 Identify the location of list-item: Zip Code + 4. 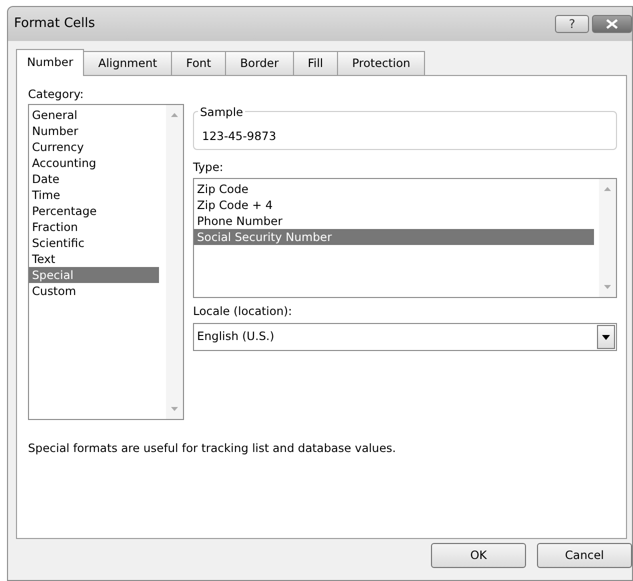
(394, 205).